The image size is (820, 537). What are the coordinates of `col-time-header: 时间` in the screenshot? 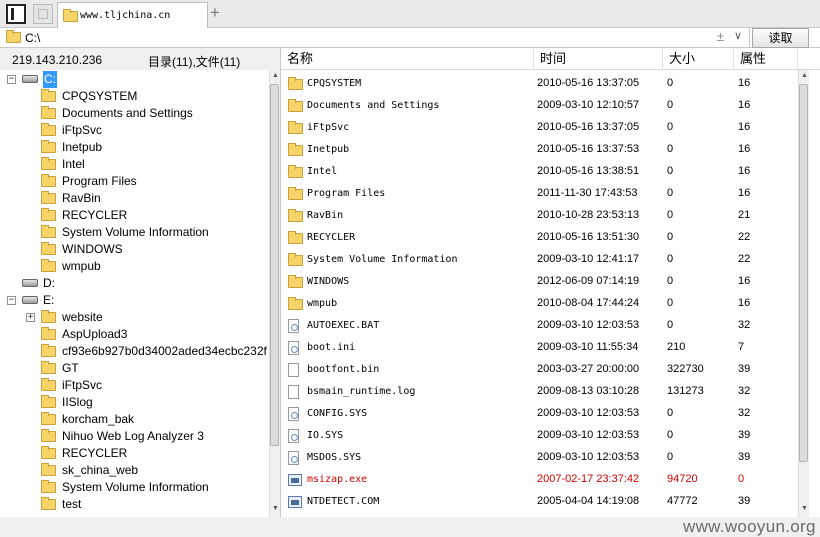 It's located at (598, 59).